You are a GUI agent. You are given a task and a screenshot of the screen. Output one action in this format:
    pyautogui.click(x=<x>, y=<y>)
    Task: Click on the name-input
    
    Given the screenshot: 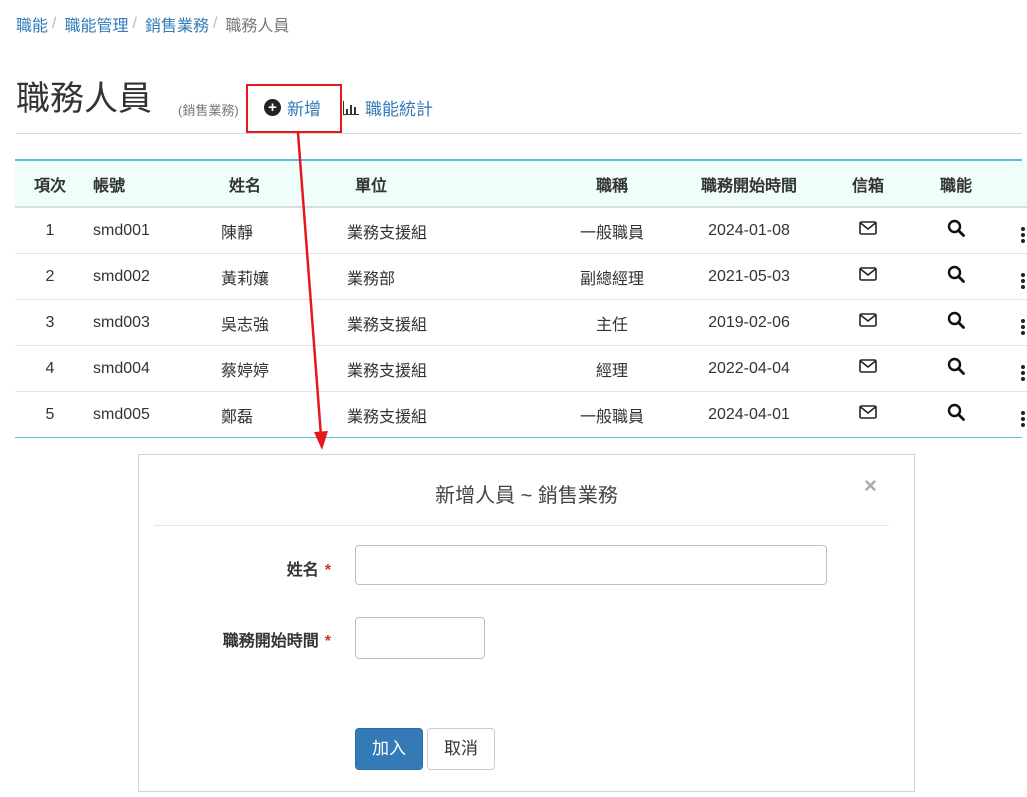 What is the action you would take?
    pyautogui.click(x=591, y=565)
    